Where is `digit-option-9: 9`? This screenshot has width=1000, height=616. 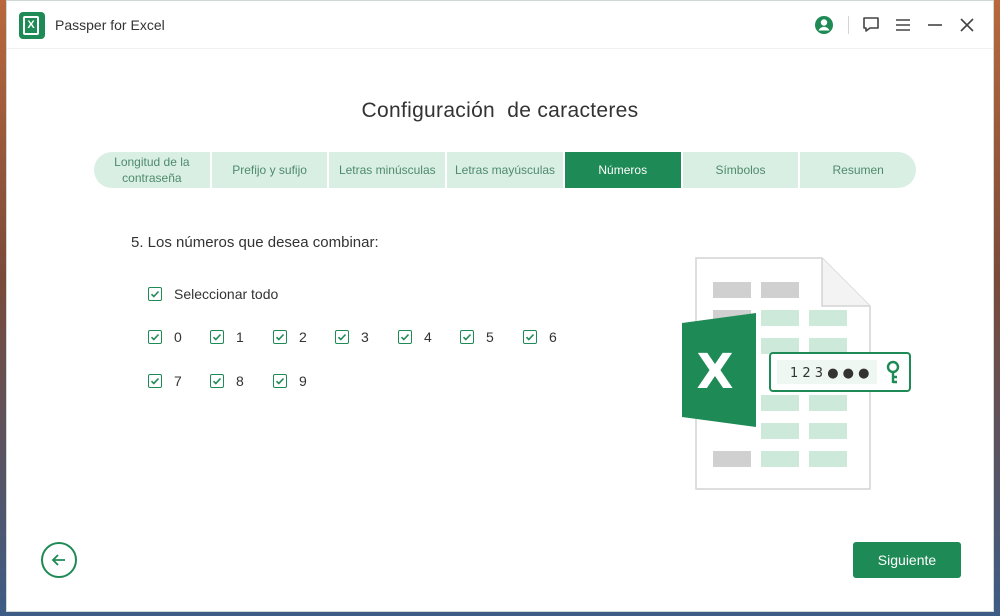
digit-option-9: 9 is located at coordinates (290, 381).